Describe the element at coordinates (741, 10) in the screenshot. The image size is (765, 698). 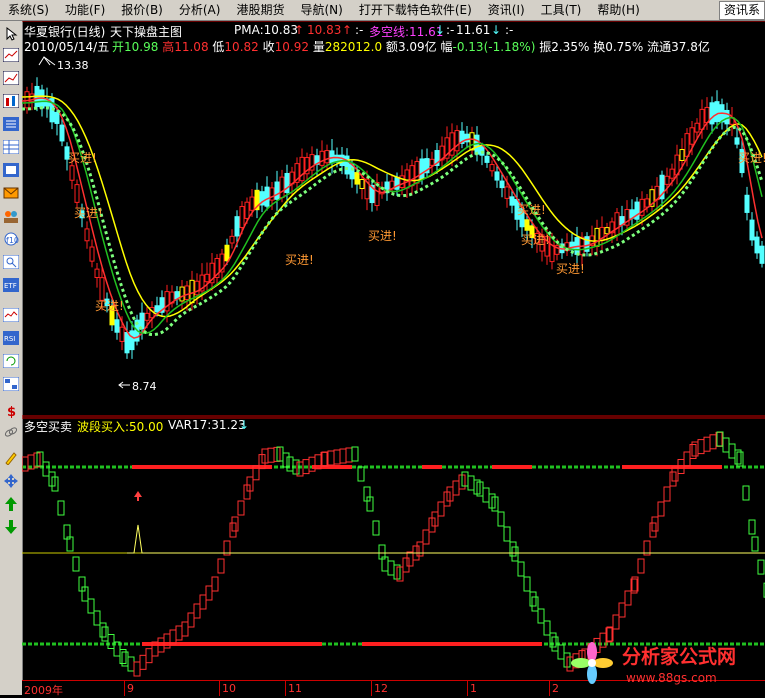
I see `info-system-button: 资讯系` at that location.